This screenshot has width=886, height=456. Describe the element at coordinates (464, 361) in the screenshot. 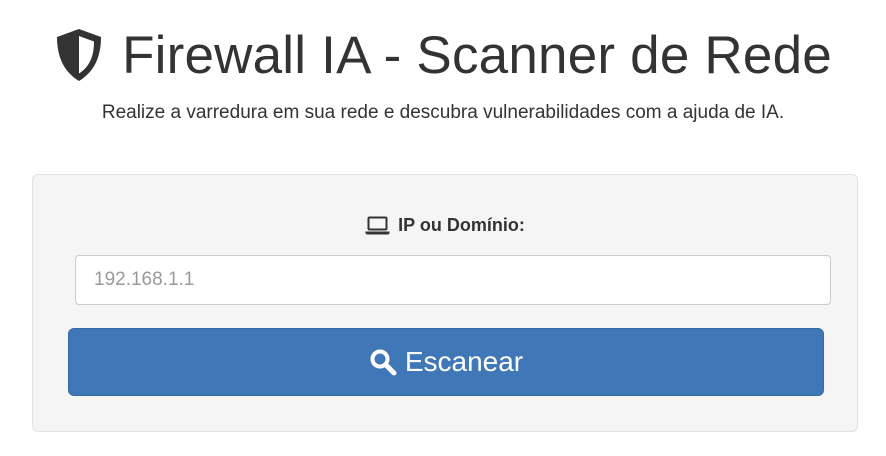

I see `scan-button-label: Escanear` at that location.